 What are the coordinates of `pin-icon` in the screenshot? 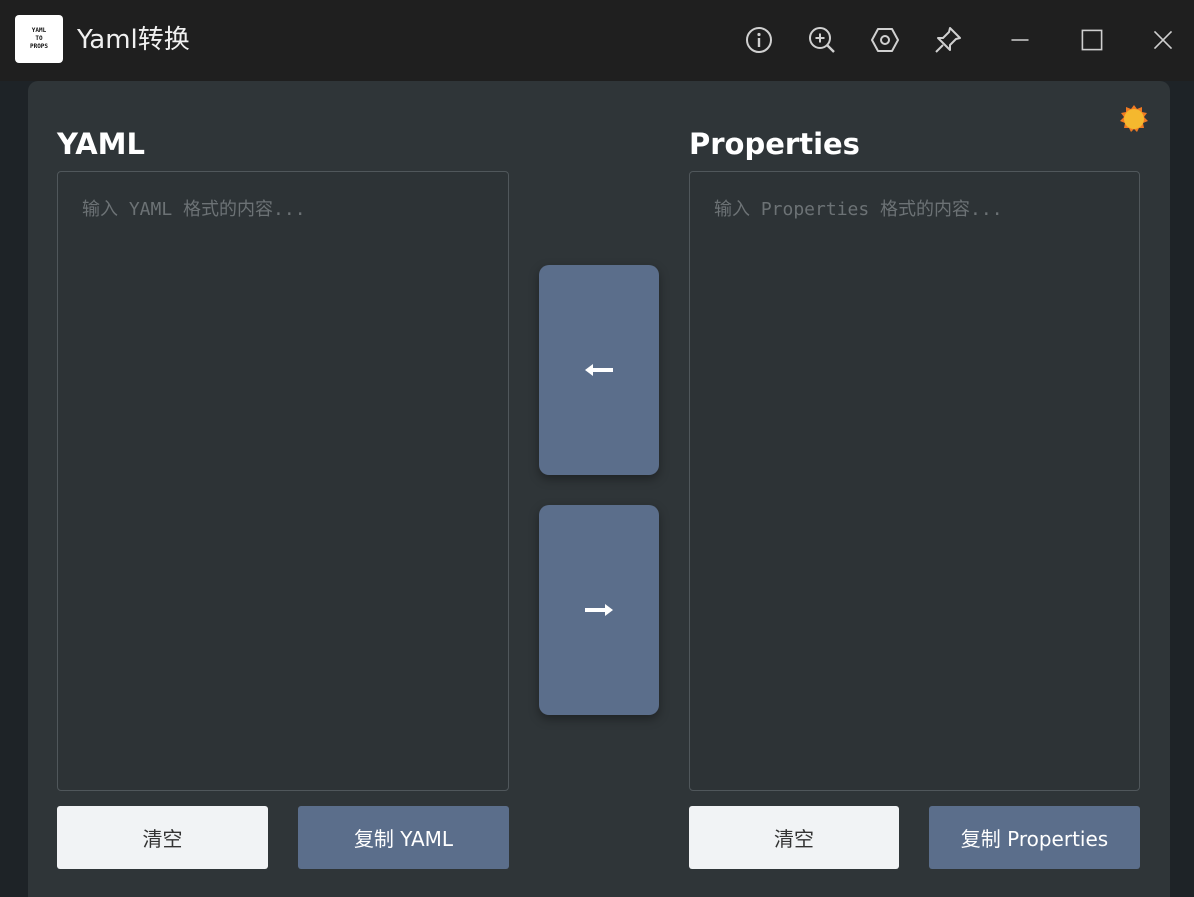 It's located at (948, 40).